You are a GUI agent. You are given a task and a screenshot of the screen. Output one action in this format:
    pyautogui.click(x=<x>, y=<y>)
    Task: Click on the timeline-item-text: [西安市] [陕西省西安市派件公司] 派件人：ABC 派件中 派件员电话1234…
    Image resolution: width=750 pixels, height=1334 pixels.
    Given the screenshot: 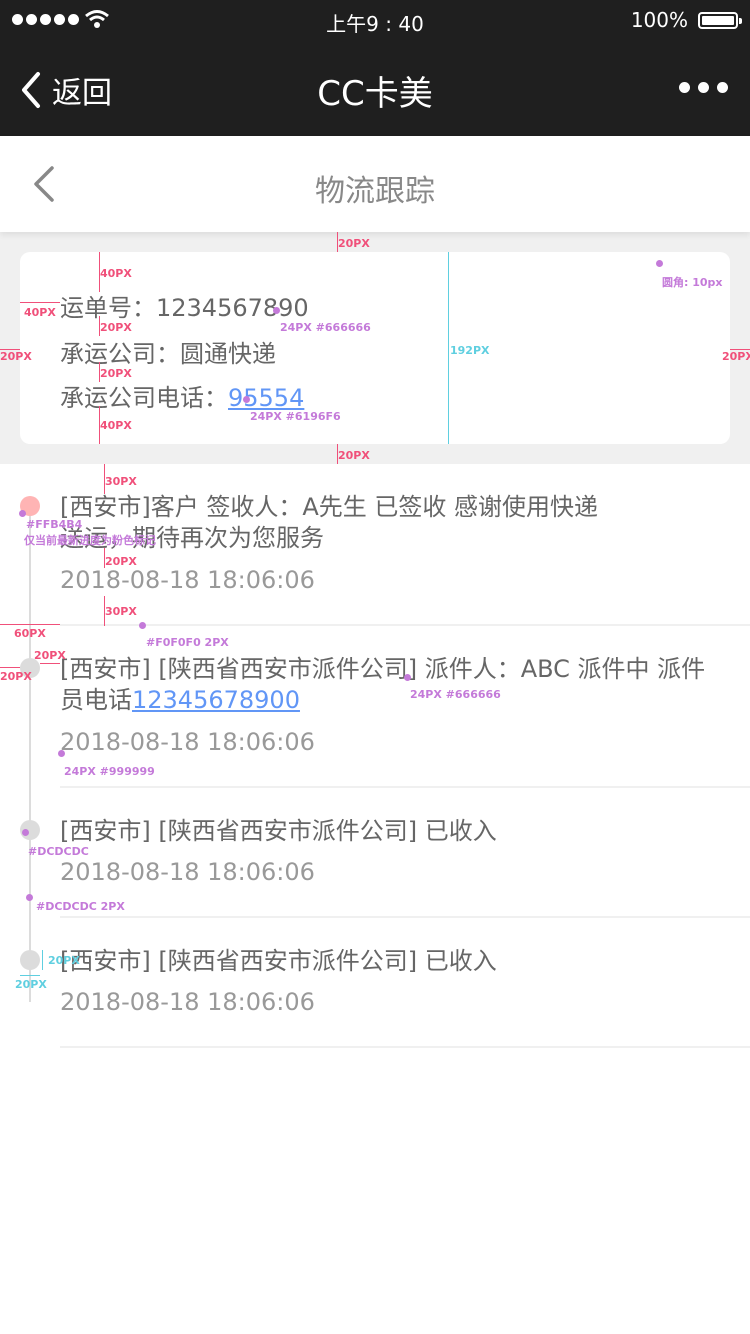 What is the action you would take?
    pyautogui.click(x=390, y=685)
    